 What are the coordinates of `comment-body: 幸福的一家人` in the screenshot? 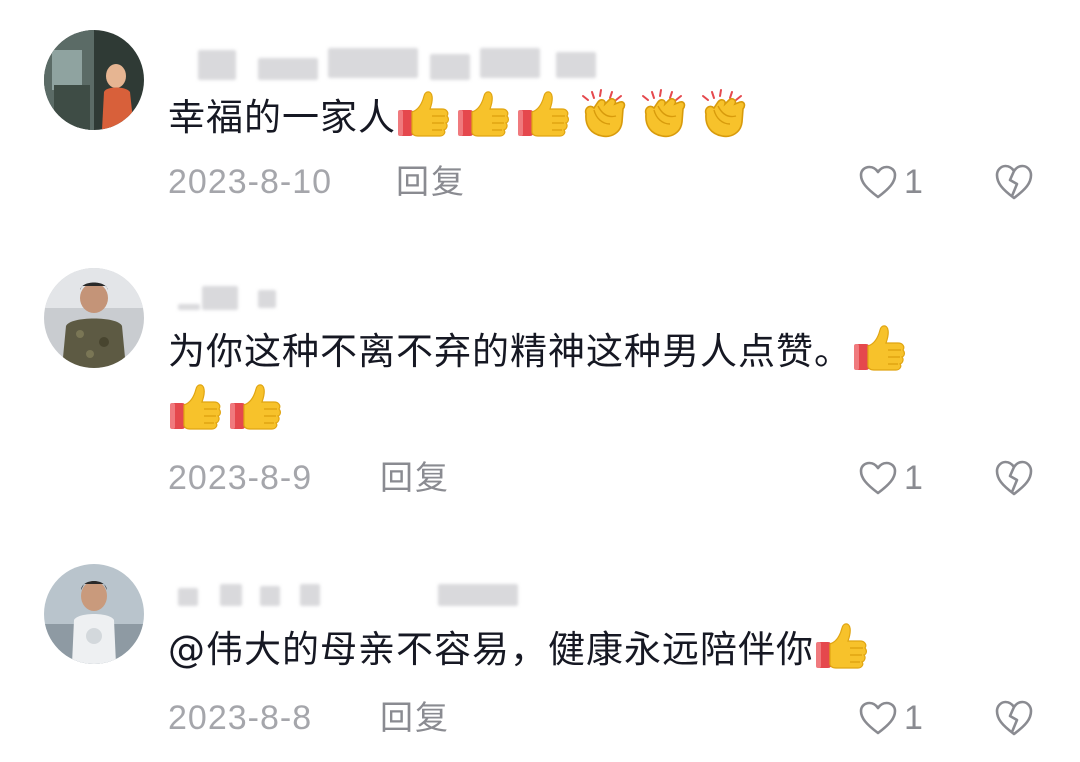 It's located at (282, 117).